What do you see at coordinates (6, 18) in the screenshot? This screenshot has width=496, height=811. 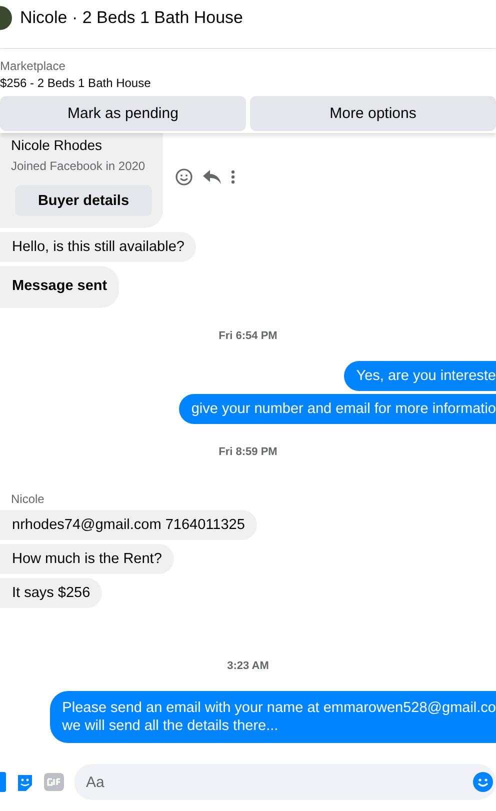 I see `avatar` at bounding box center [6, 18].